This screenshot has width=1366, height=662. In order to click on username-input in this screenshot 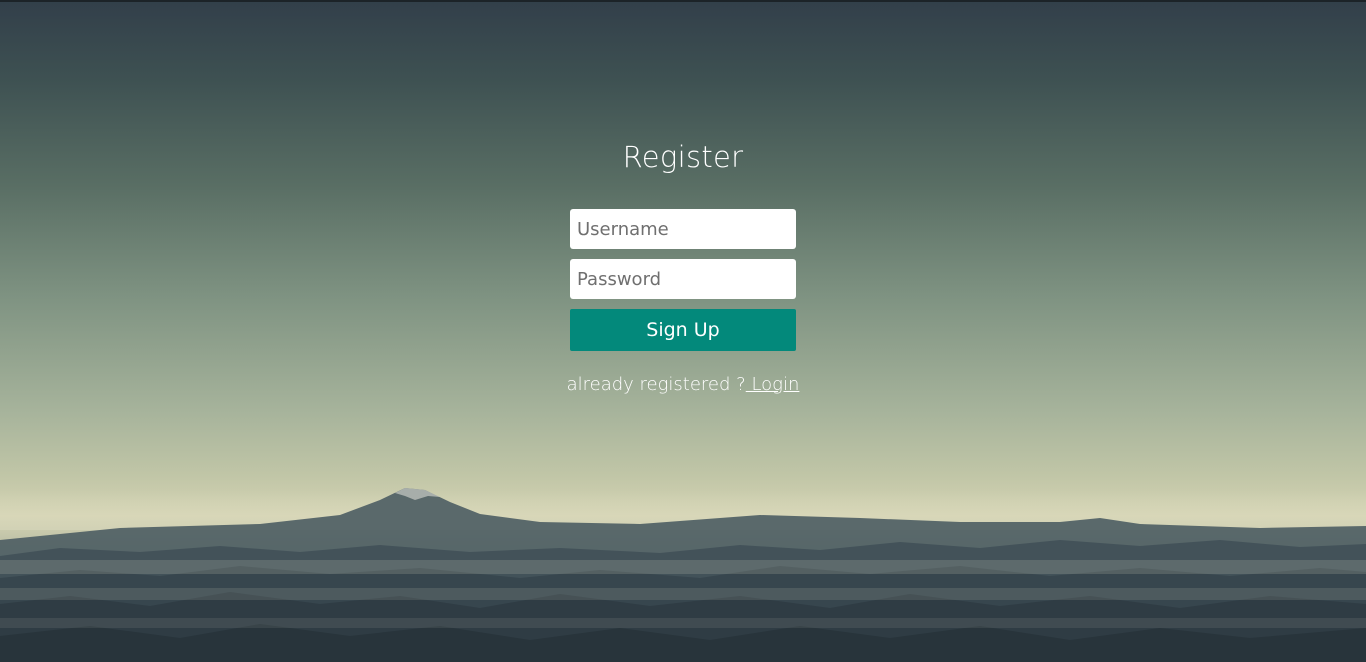, I will do `click(683, 229)`.